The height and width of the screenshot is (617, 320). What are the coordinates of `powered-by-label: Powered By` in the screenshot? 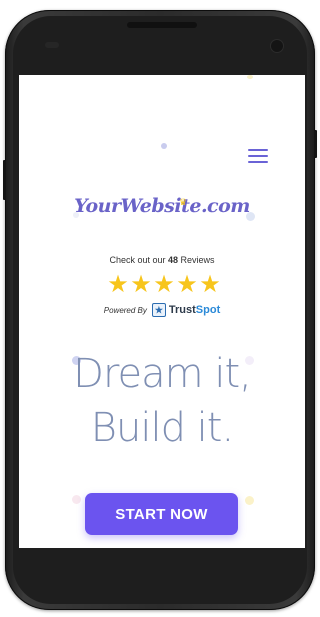 It's located at (125, 310).